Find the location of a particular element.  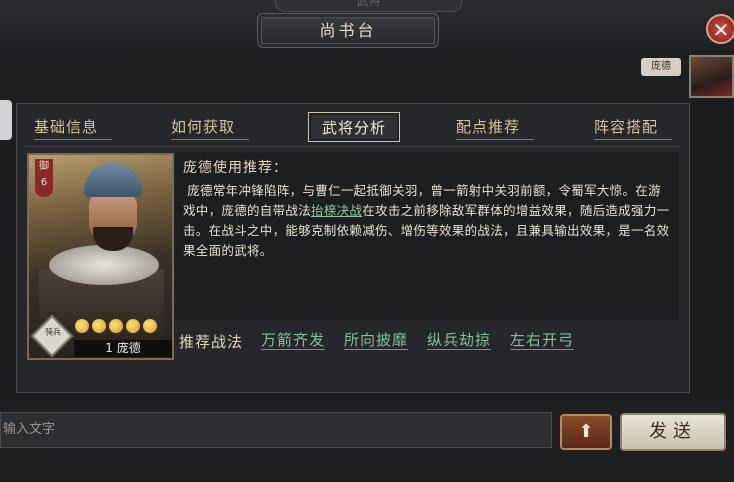

tab-divider is located at coordinates (353, 146).